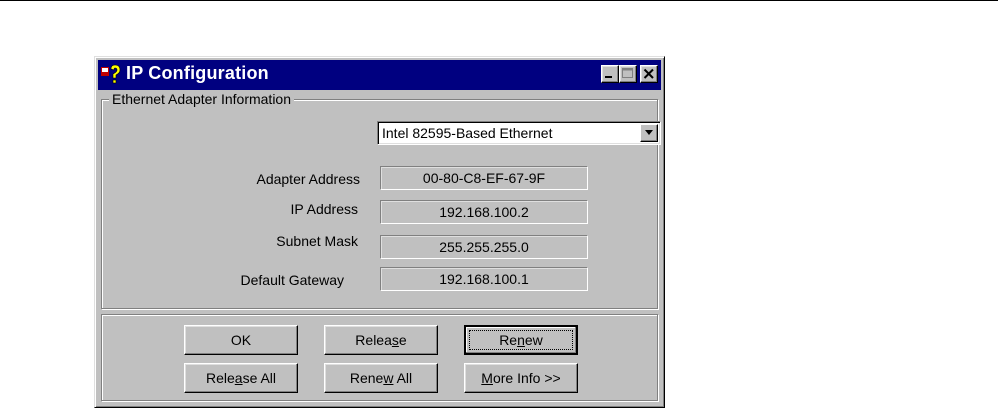 The width and height of the screenshot is (998, 410). I want to click on renew-all-button: Renew All, so click(381, 378).